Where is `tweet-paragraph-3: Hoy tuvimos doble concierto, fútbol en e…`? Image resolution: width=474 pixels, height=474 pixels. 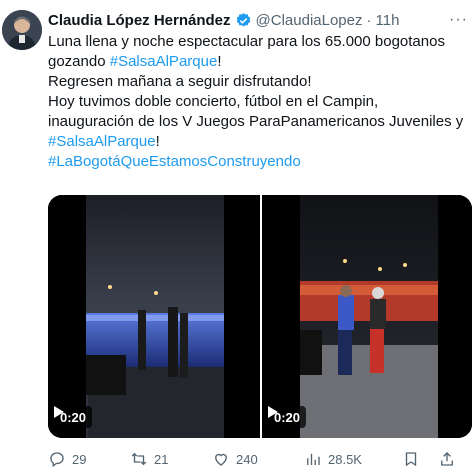
tweet-paragraph-3: Hoy tuvimos doble concierto, fútbol en e… is located at coordinates (258, 122).